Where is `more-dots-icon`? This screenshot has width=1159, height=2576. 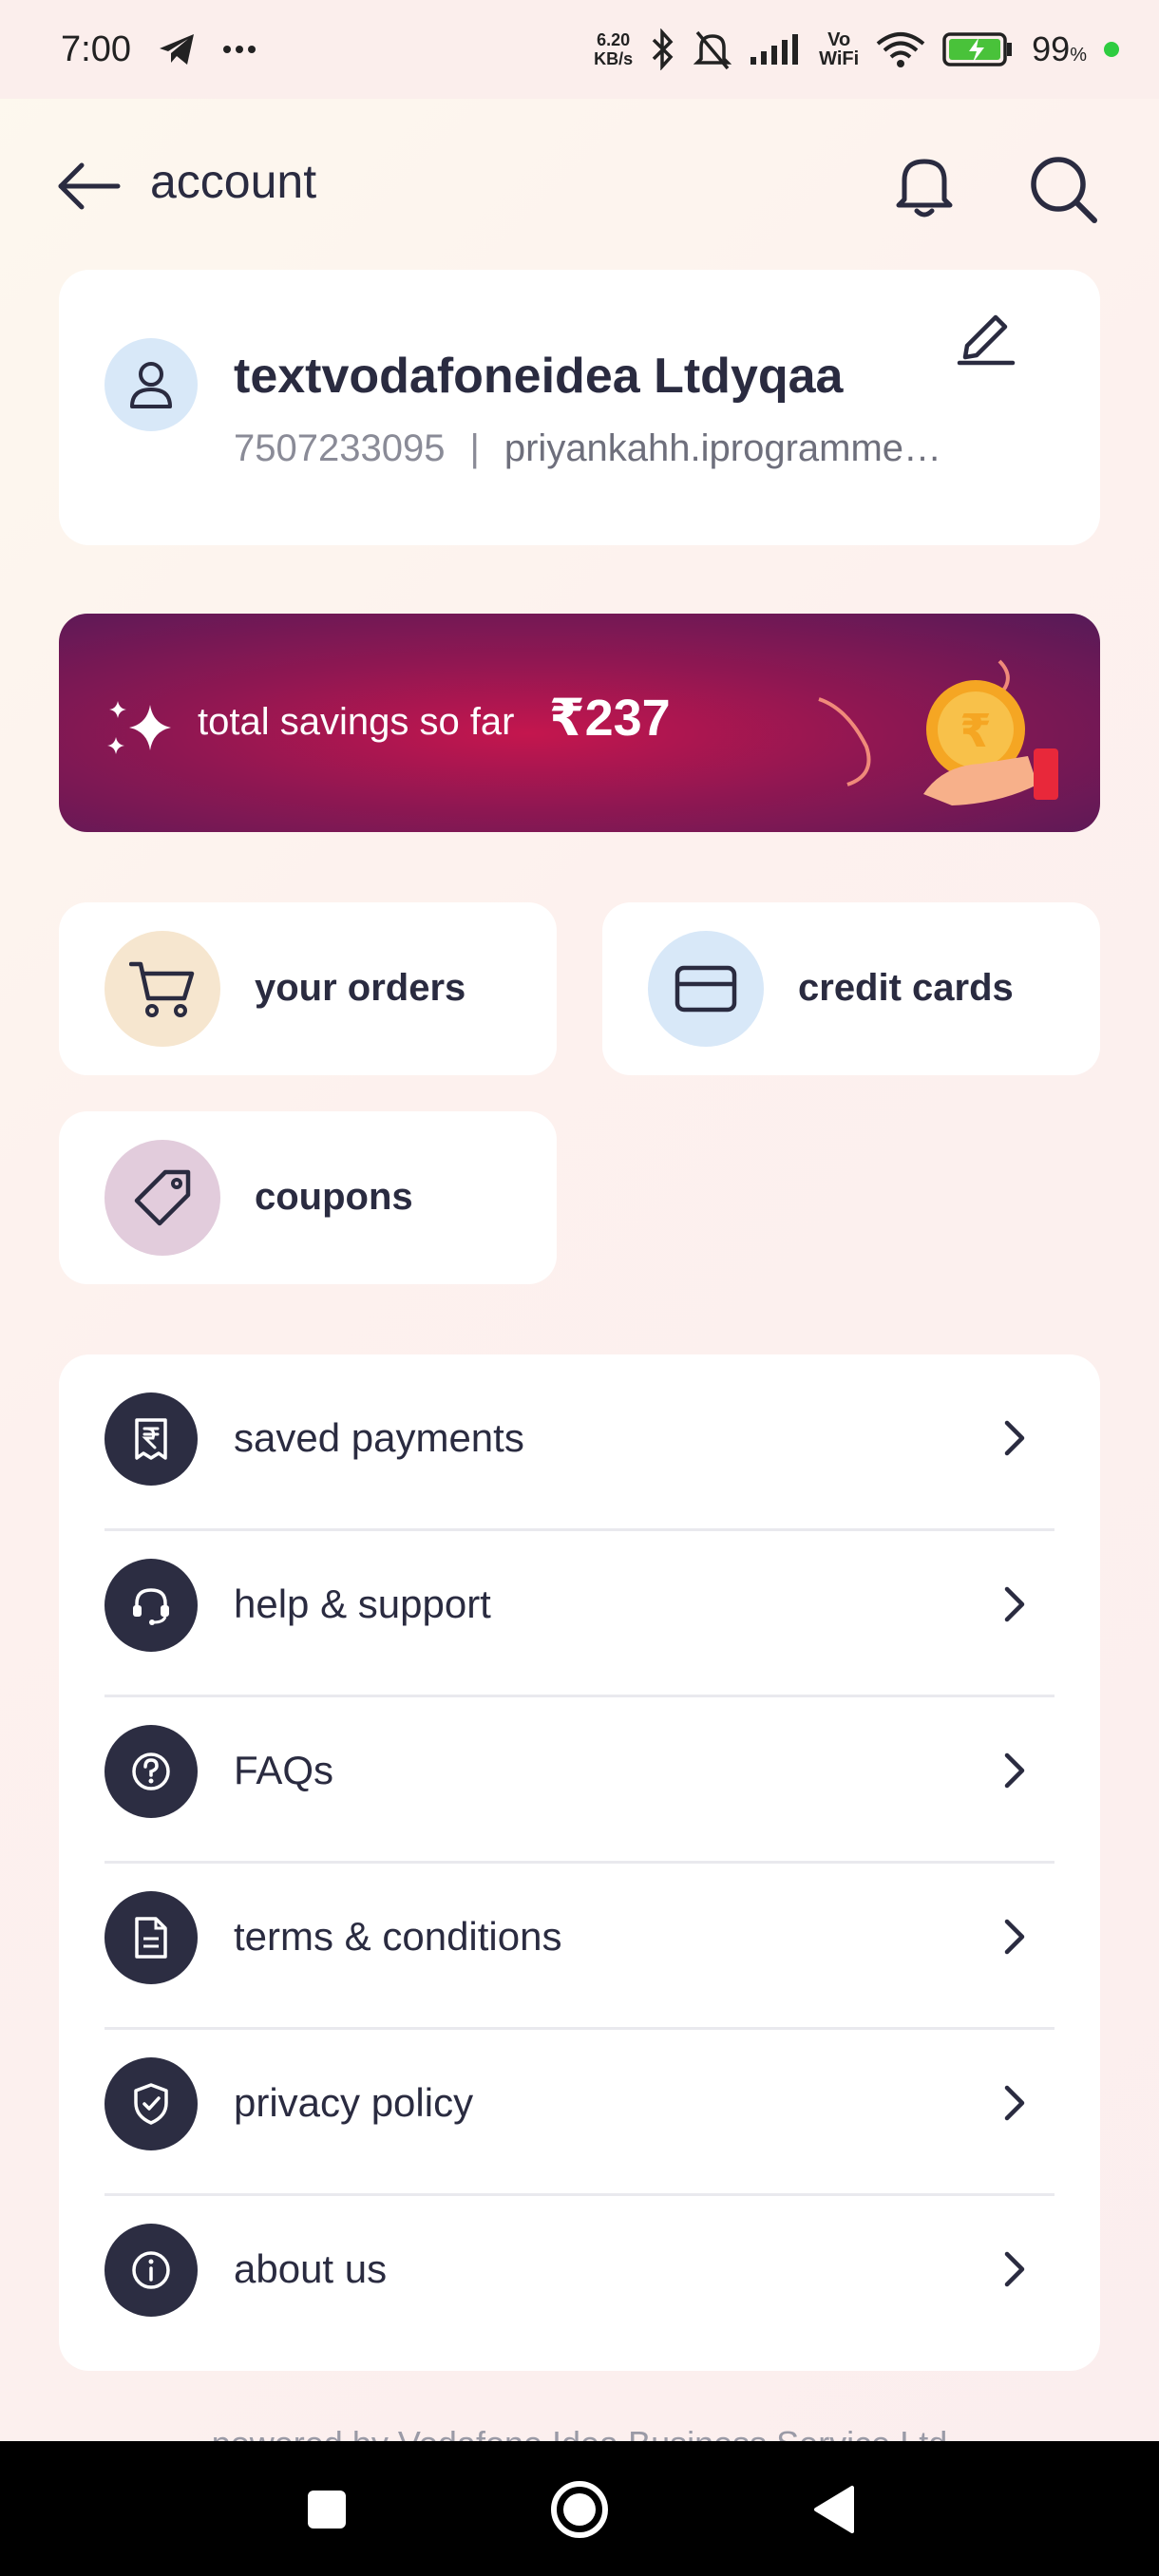 more-dots-icon is located at coordinates (239, 49).